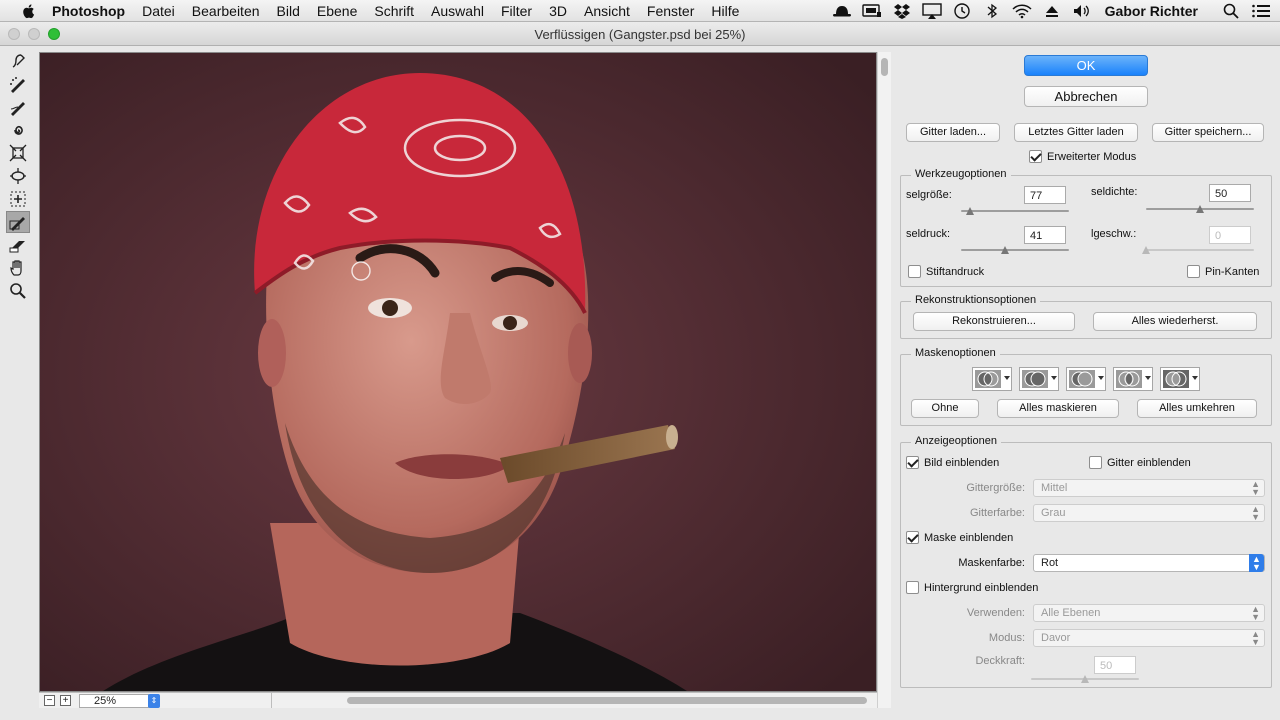 The width and height of the screenshot is (1280, 720). What do you see at coordinates (1086, 379) in the screenshot?
I see `mask-subtract-icon` at bounding box center [1086, 379].